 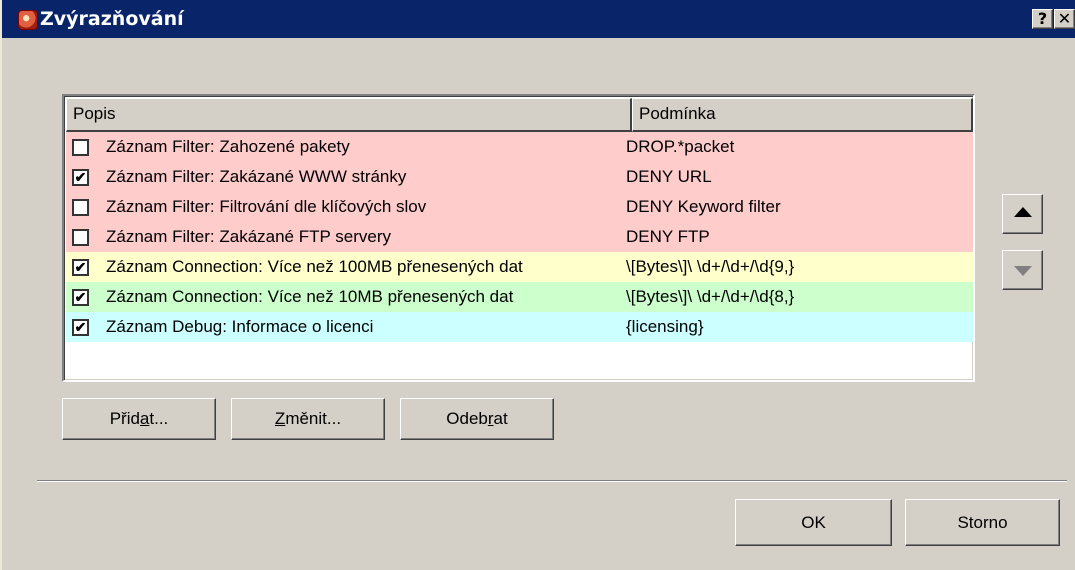 What do you see at coordinates (467, 418) in the screenshot?
I see `remove-label-pre: Odeb` at bounding box center [467, 418].